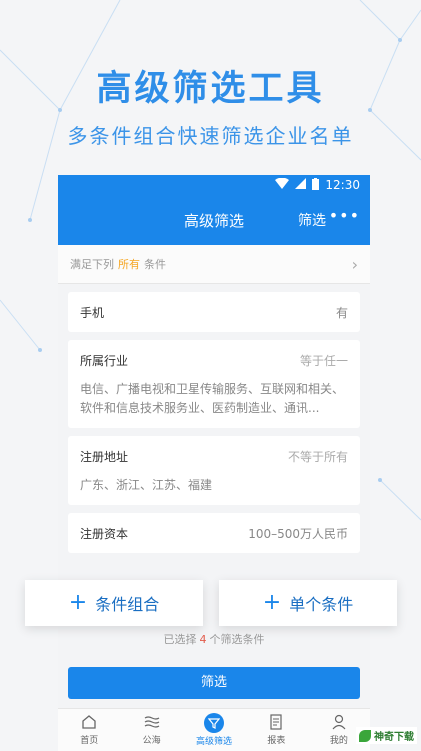 The height and width of the screenshot is (751, 421). I want to click on battery-icon, so click(316, 185).